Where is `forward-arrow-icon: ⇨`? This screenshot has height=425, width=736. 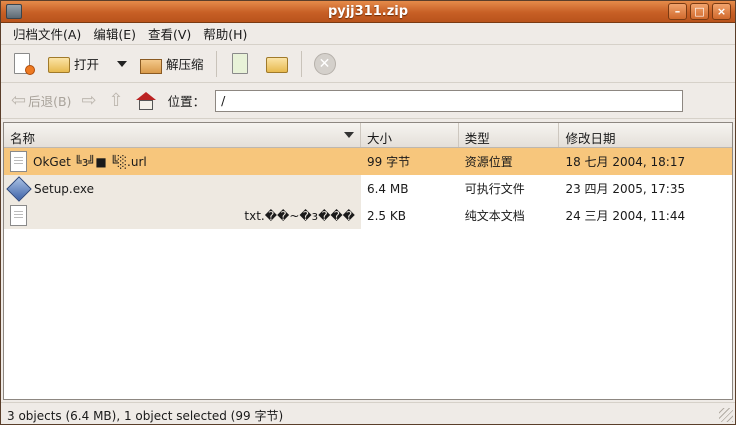
forward-arrow-icon: ⇨ is located at coordinates (89, 100).